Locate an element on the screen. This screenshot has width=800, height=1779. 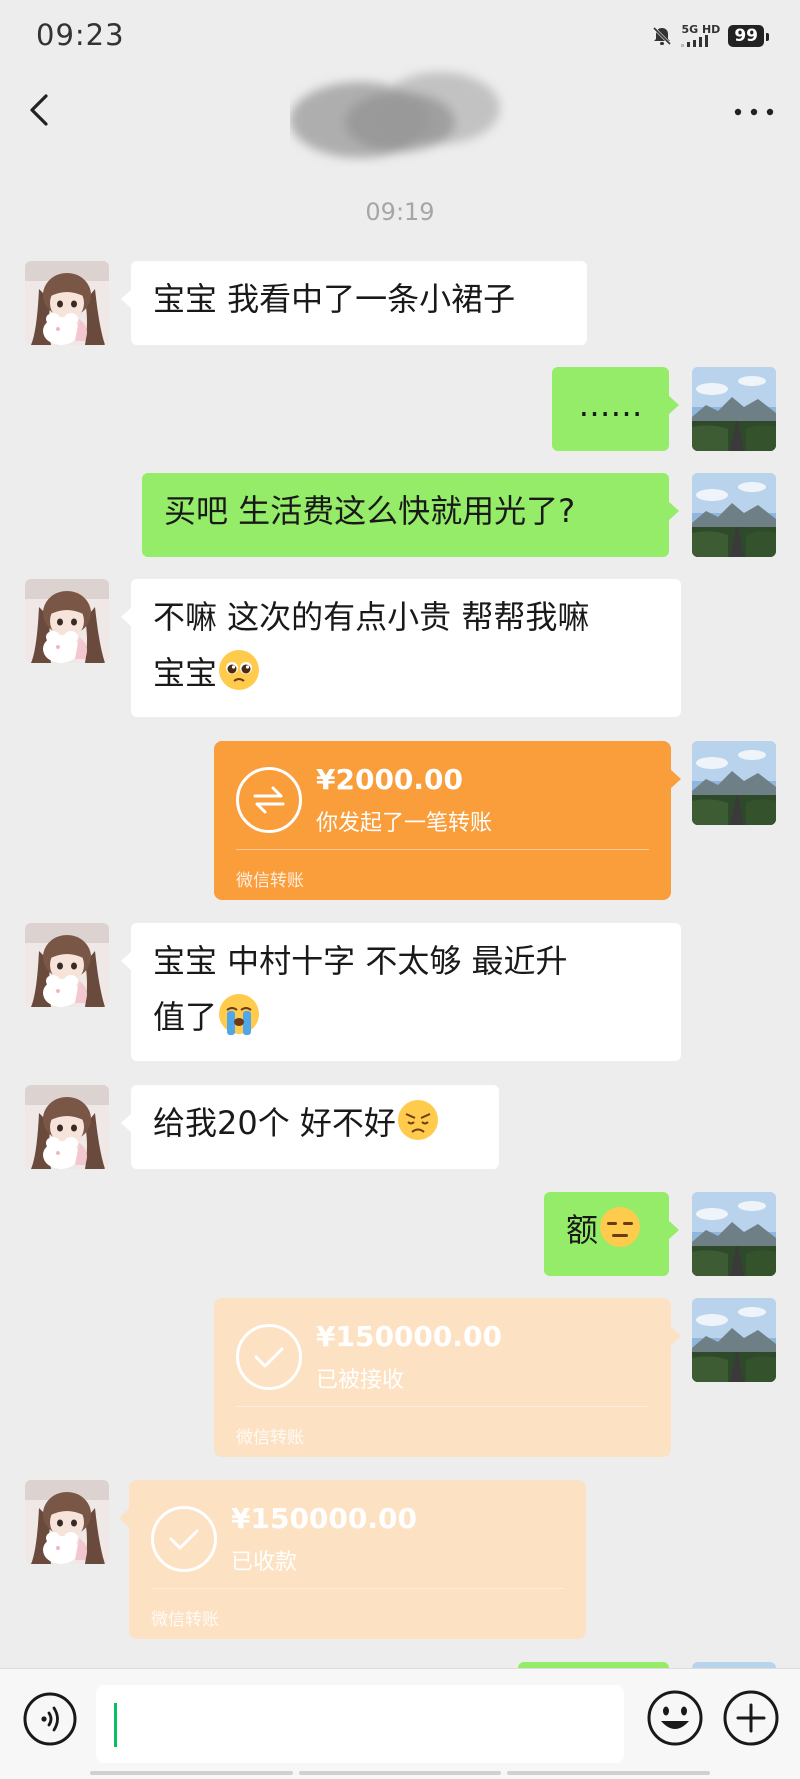
network-indicator: 5G HD is located at coordinates (700, 35).